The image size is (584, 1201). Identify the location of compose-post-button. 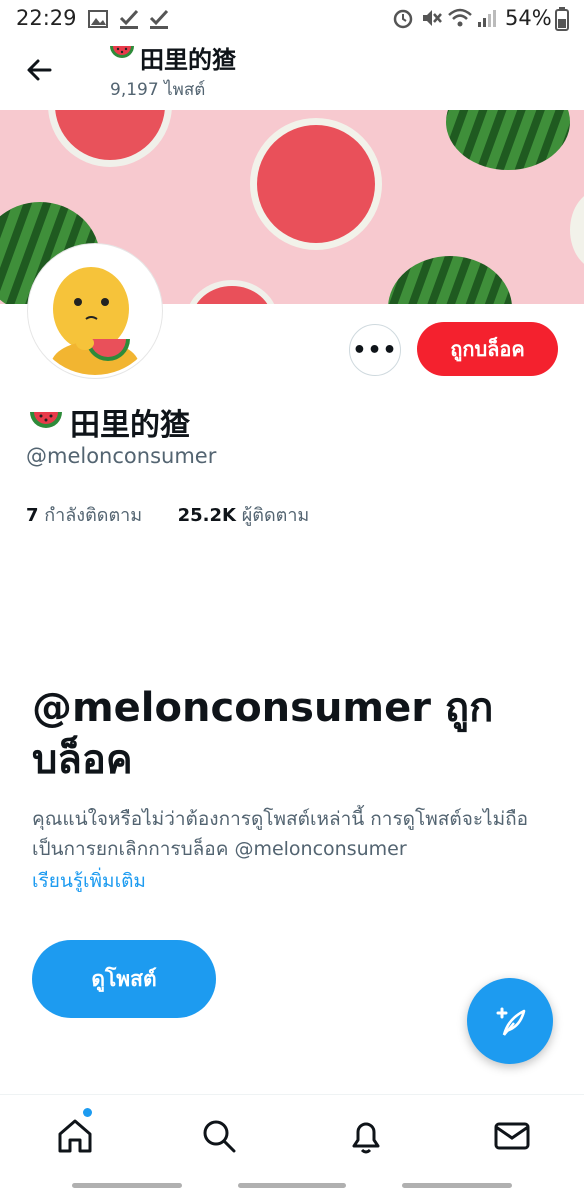
(510, 1021).